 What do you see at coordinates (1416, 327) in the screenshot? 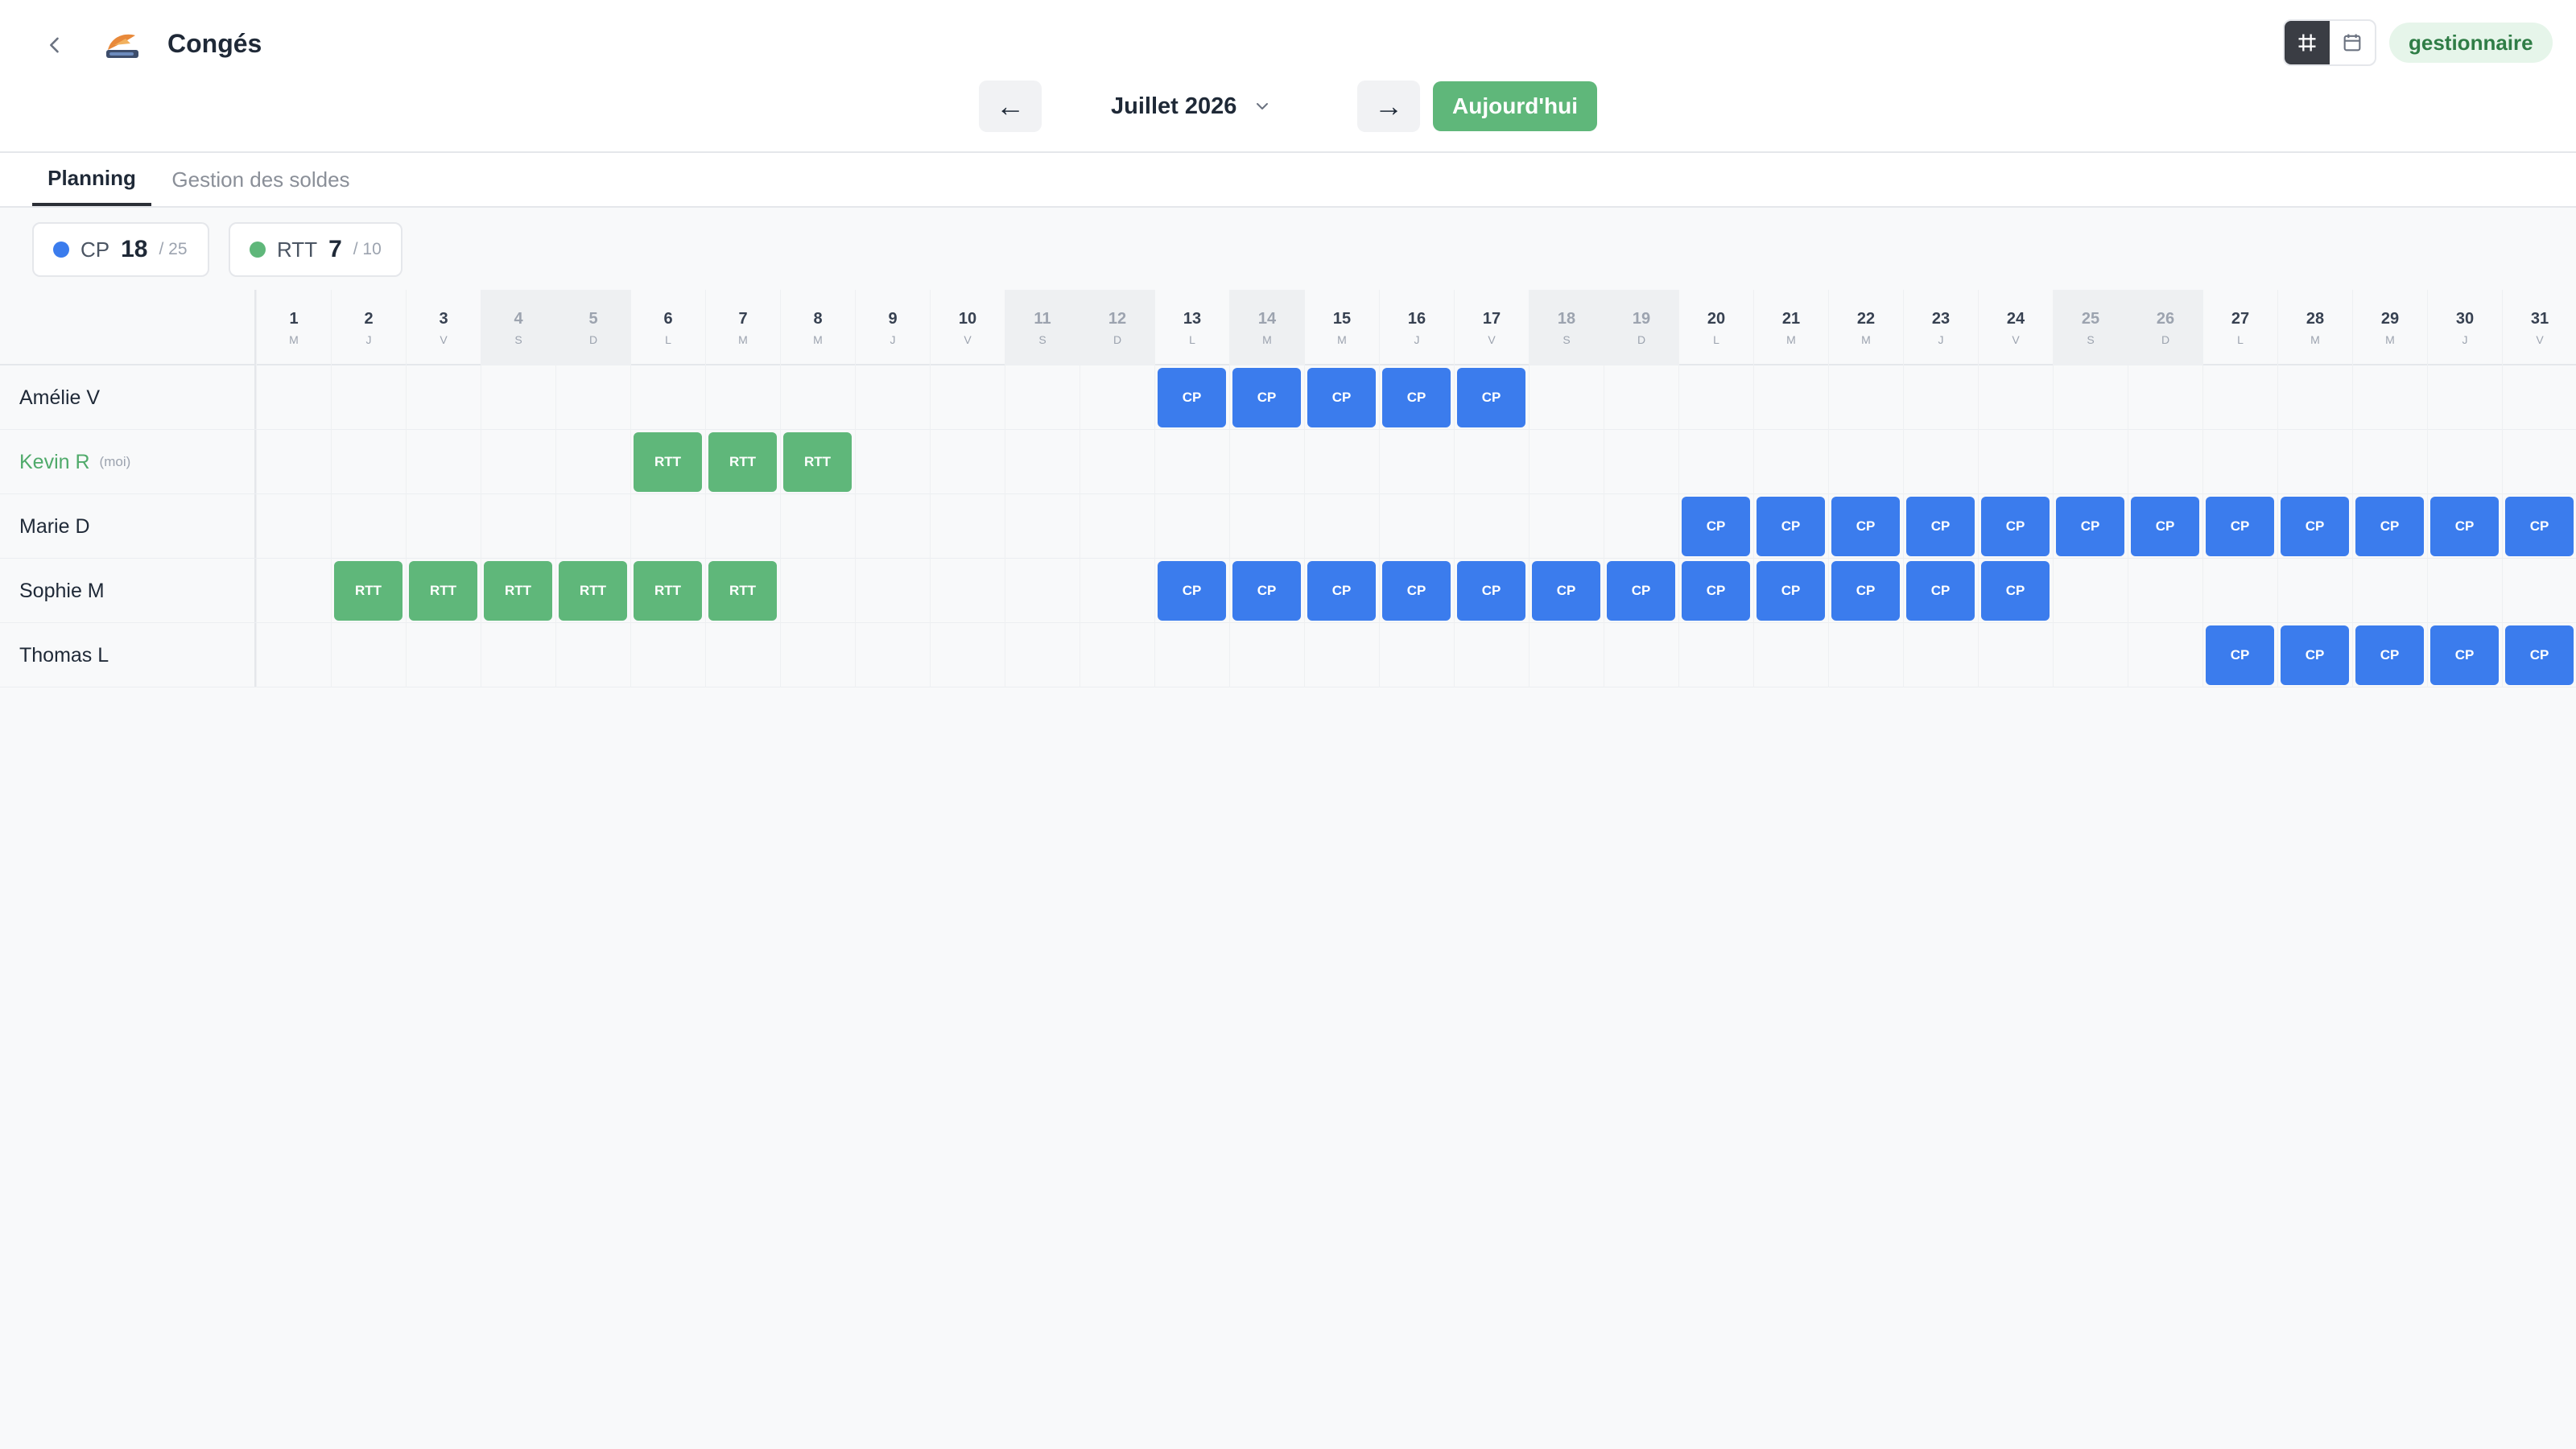
I see `day-header: 16 J` at bounding box center [1416, 327].